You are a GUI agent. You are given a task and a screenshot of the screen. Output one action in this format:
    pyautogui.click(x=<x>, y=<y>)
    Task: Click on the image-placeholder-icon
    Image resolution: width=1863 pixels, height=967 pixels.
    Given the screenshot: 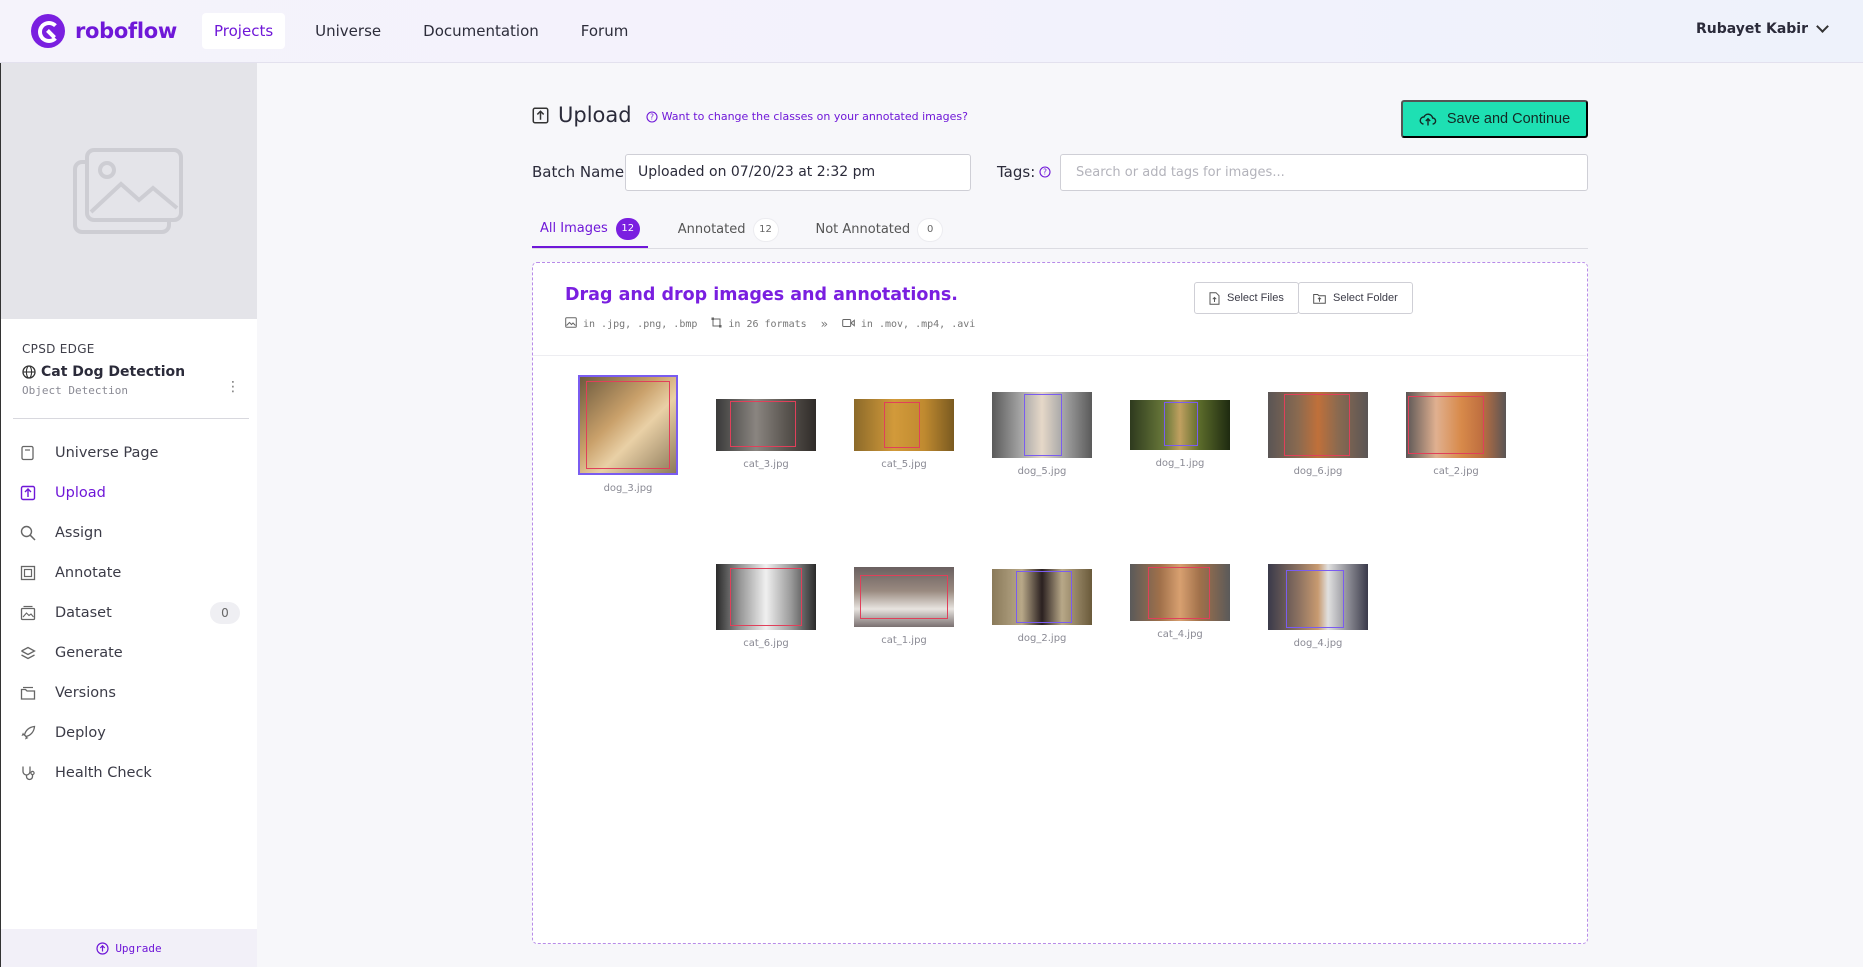 What is the action you would take?
    pyautogui.click(x=128, y=191)
    